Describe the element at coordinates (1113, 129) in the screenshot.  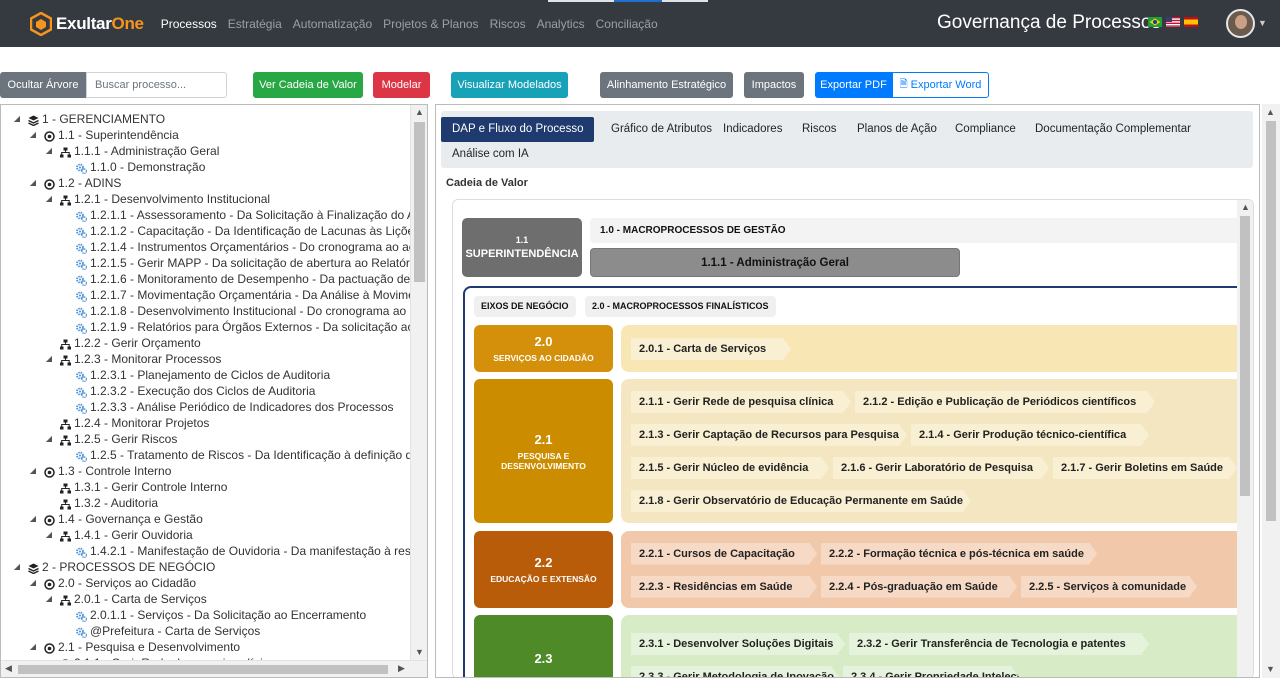
I see `tab-documentacao: Documentação Complementar` at that location.